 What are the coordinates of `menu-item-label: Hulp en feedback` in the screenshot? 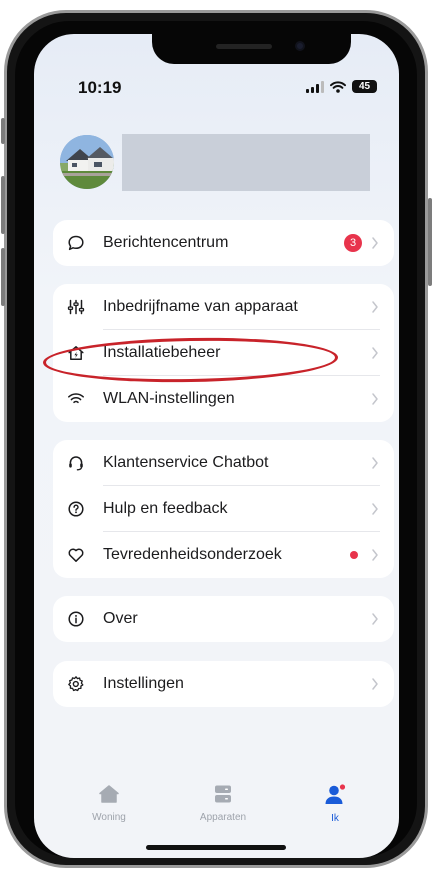 It's located at (165, 508).